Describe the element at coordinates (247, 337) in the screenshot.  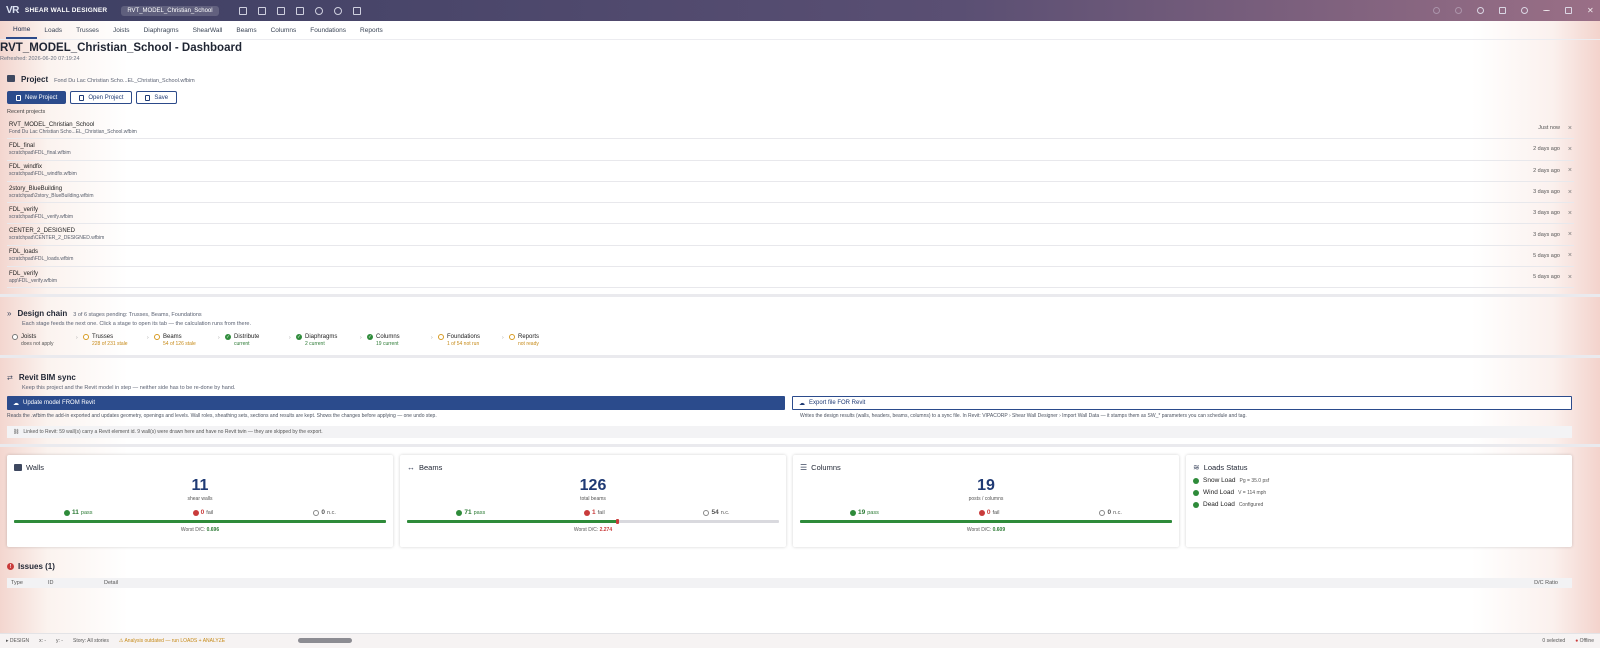
I see `stage-name: Distribute` at that location.